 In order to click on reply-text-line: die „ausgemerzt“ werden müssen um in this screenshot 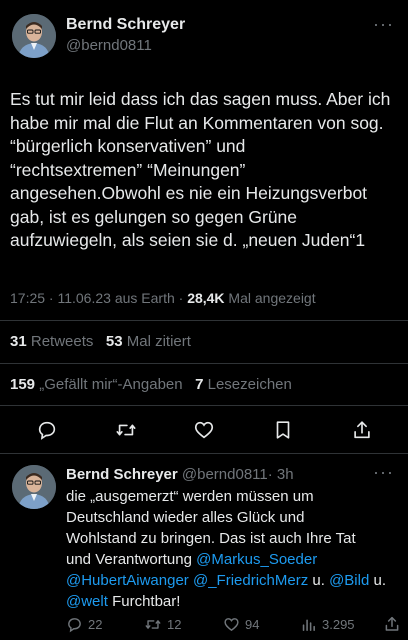, I will do `click(190, 496)`.